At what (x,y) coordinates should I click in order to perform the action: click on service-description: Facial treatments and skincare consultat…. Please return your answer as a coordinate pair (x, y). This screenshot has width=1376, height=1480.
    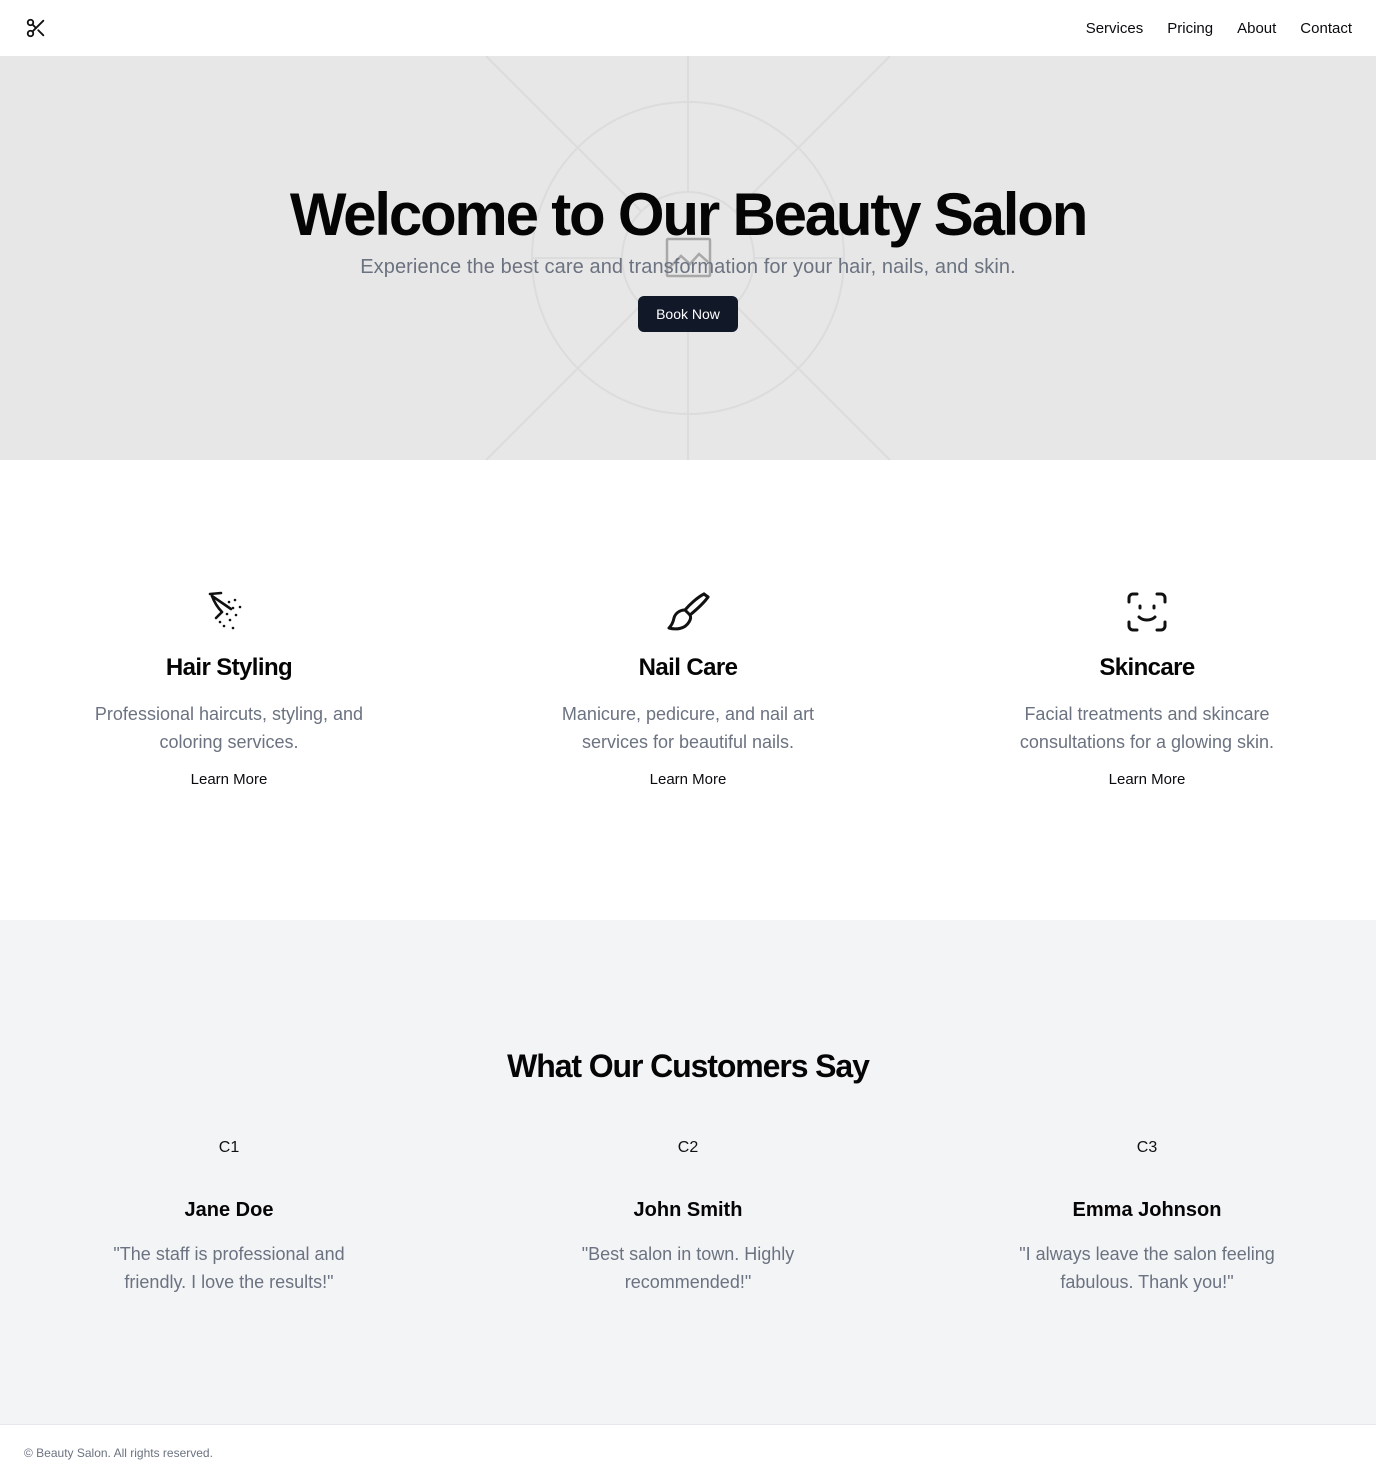
    Looking at the image, I should click on (1147, 728).